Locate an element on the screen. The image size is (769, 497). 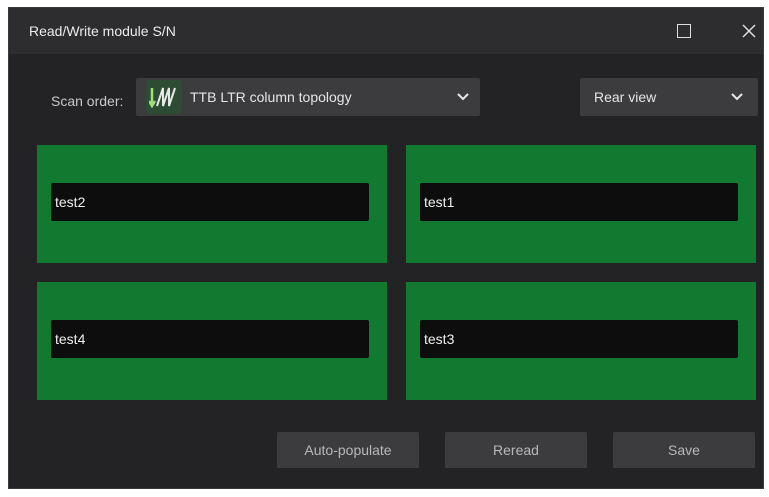
auto-populate-button: Auto-populate is located at coordinates (348, 450).